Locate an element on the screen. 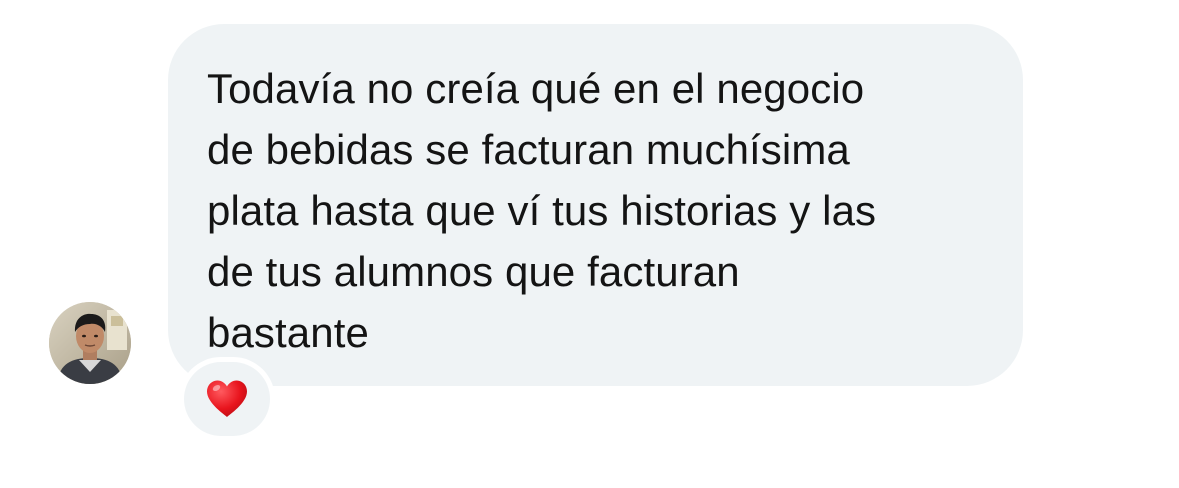 Image resolution: width=1179 pixels, height=488 pixels. message-line: Todavía no creía qué en el negocio is located at coordinates (536, 88).